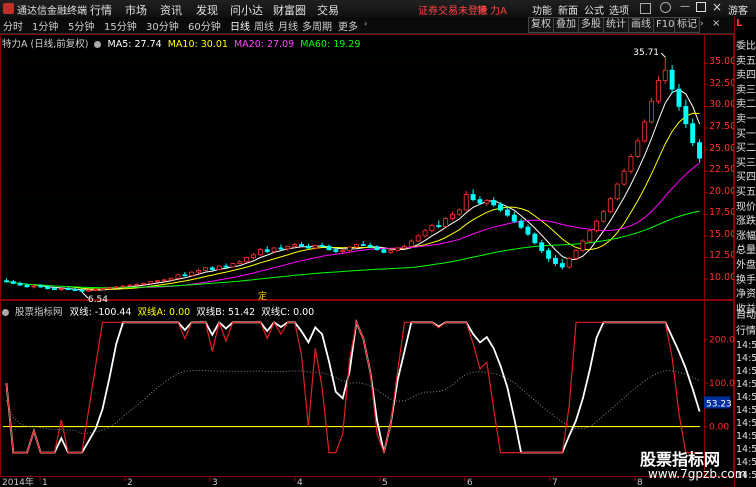 This screenshot has height=487, width=756. I want to click on auto-mode: 自动, so click(746, 313).